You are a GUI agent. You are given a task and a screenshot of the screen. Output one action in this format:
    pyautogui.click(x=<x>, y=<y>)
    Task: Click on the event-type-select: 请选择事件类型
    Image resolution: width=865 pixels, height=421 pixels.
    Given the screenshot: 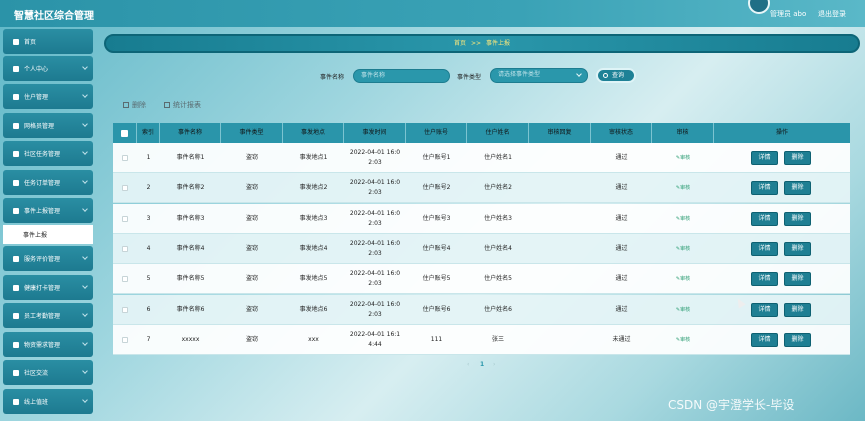 What is the action you would take?
    pyautogui.click(x=539, y=75)
    